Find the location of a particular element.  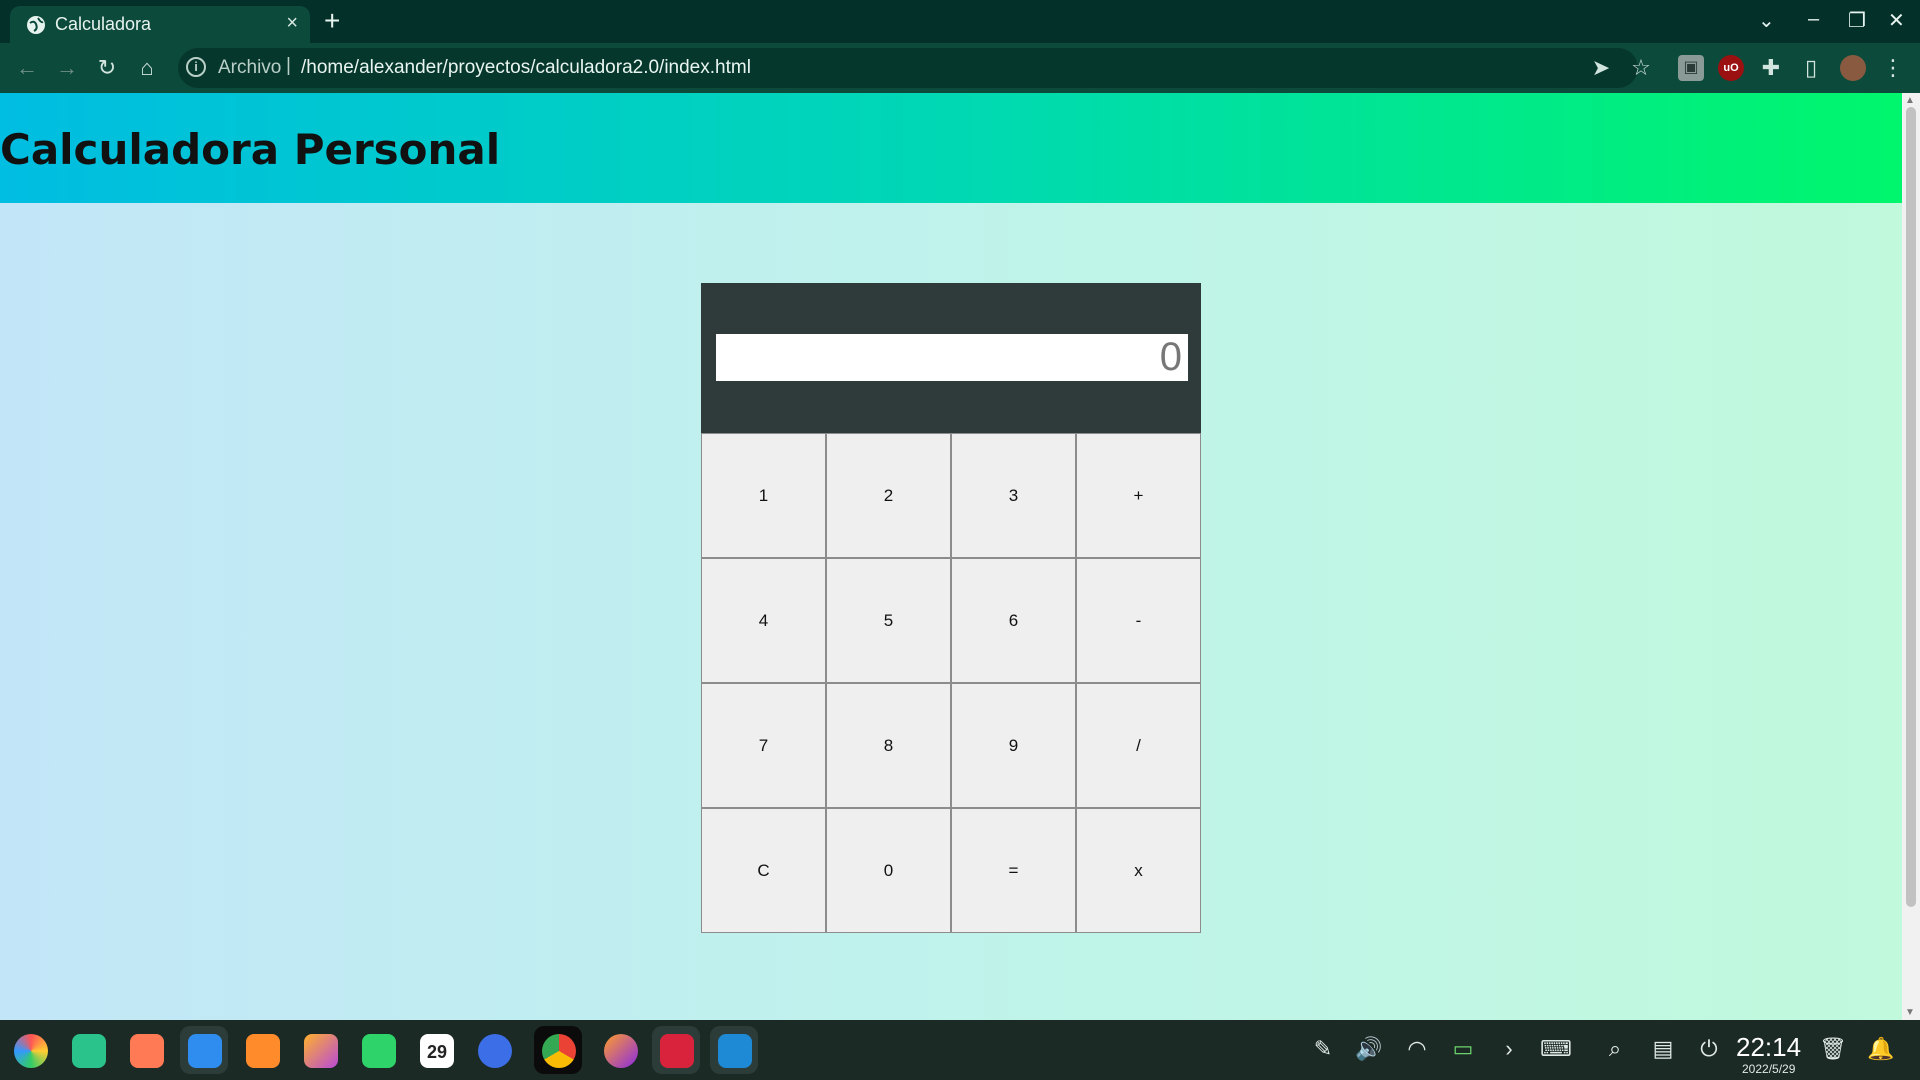

calendar-day: 29 is located at coordinates (437, 1051).